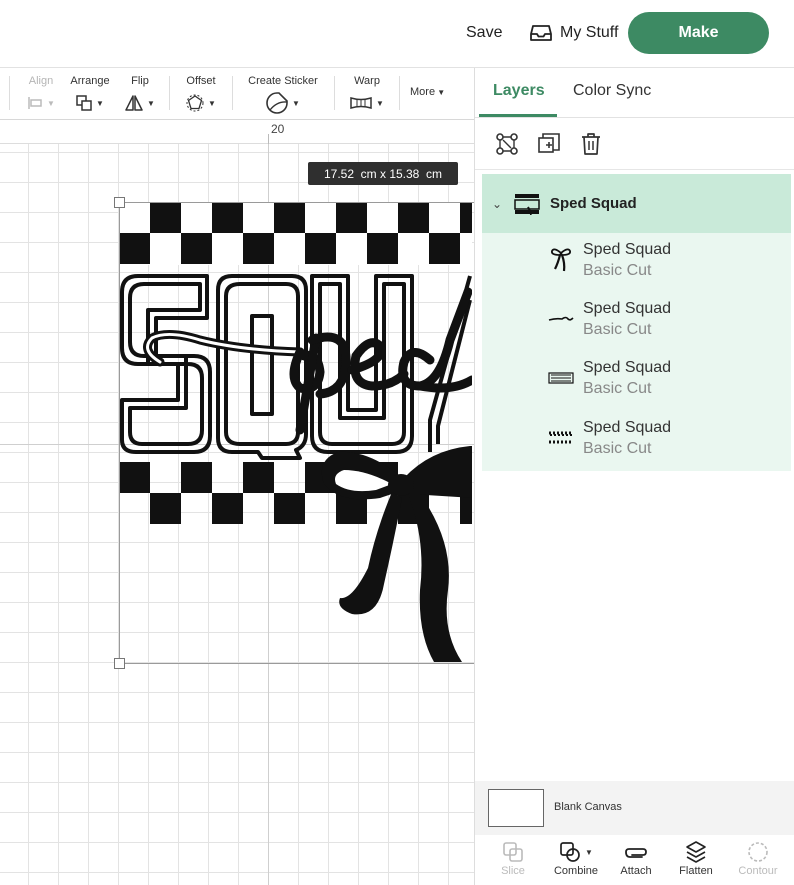 Image resolution: width=794 pixels, height=885 pixels. Describe the element at coordinates (561, 260) in the screenshot. I see `bow-icon` at that location.